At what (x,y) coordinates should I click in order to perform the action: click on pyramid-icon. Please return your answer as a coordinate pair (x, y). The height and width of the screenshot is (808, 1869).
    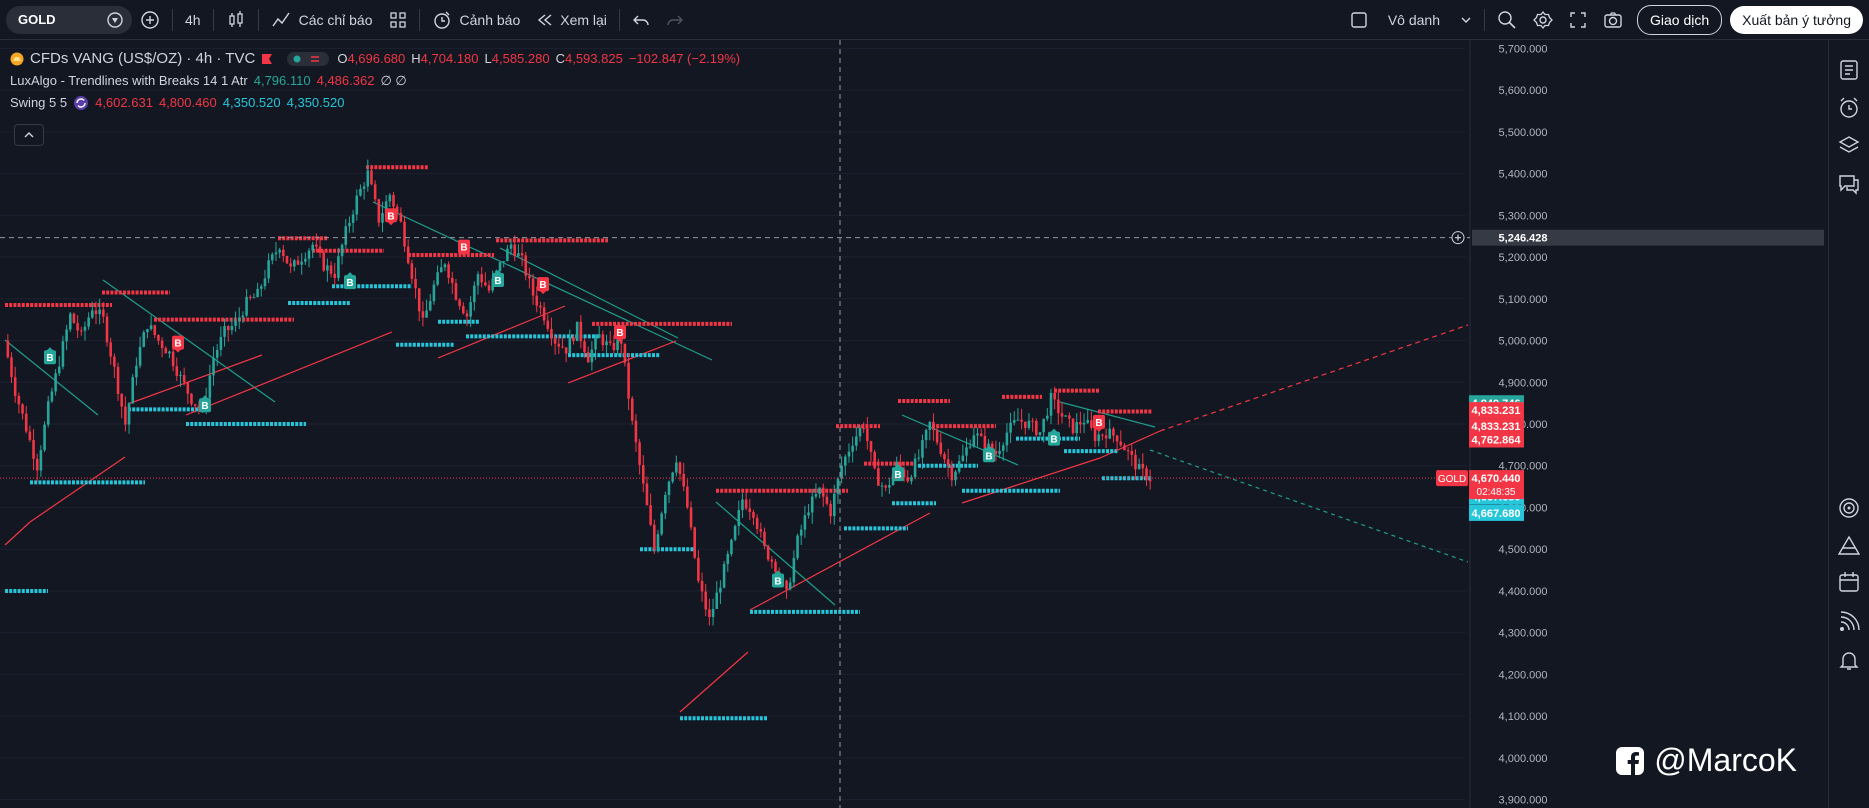
    Looking at the image, I should click on (1849, 546).